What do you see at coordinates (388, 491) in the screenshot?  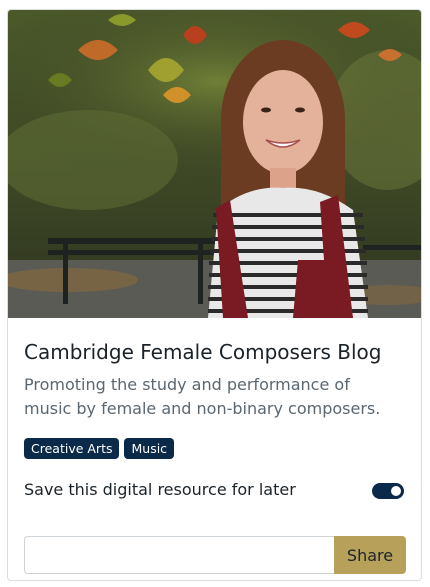 I see `save-for-later-toggle` at bounding box center [388, 491].